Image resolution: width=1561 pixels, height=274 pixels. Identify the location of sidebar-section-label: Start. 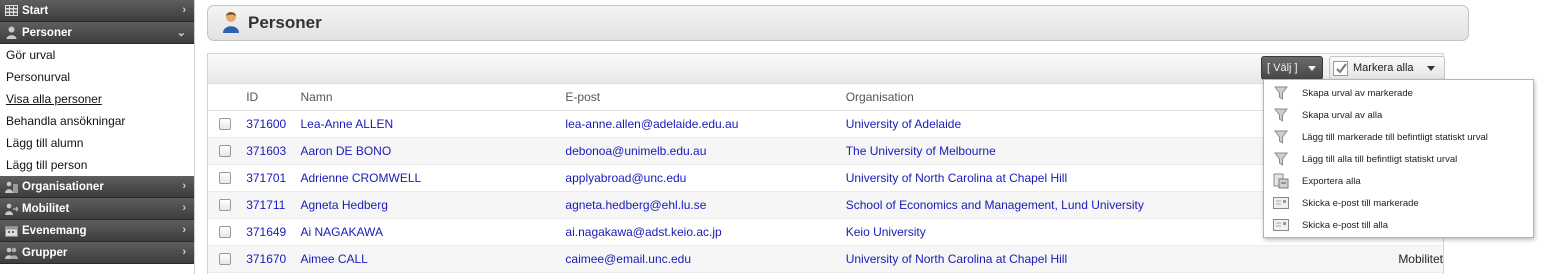
(35, 10).